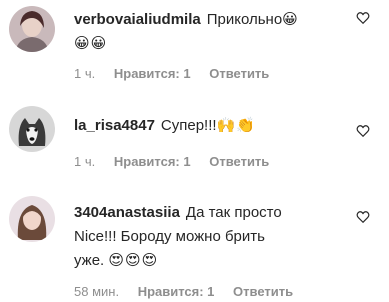 The image size is (389, 302). What do you see at coordinates (236, 125) in the screenshot?
I see `emoji: 🙌👏` at bounding box center [236, 125].